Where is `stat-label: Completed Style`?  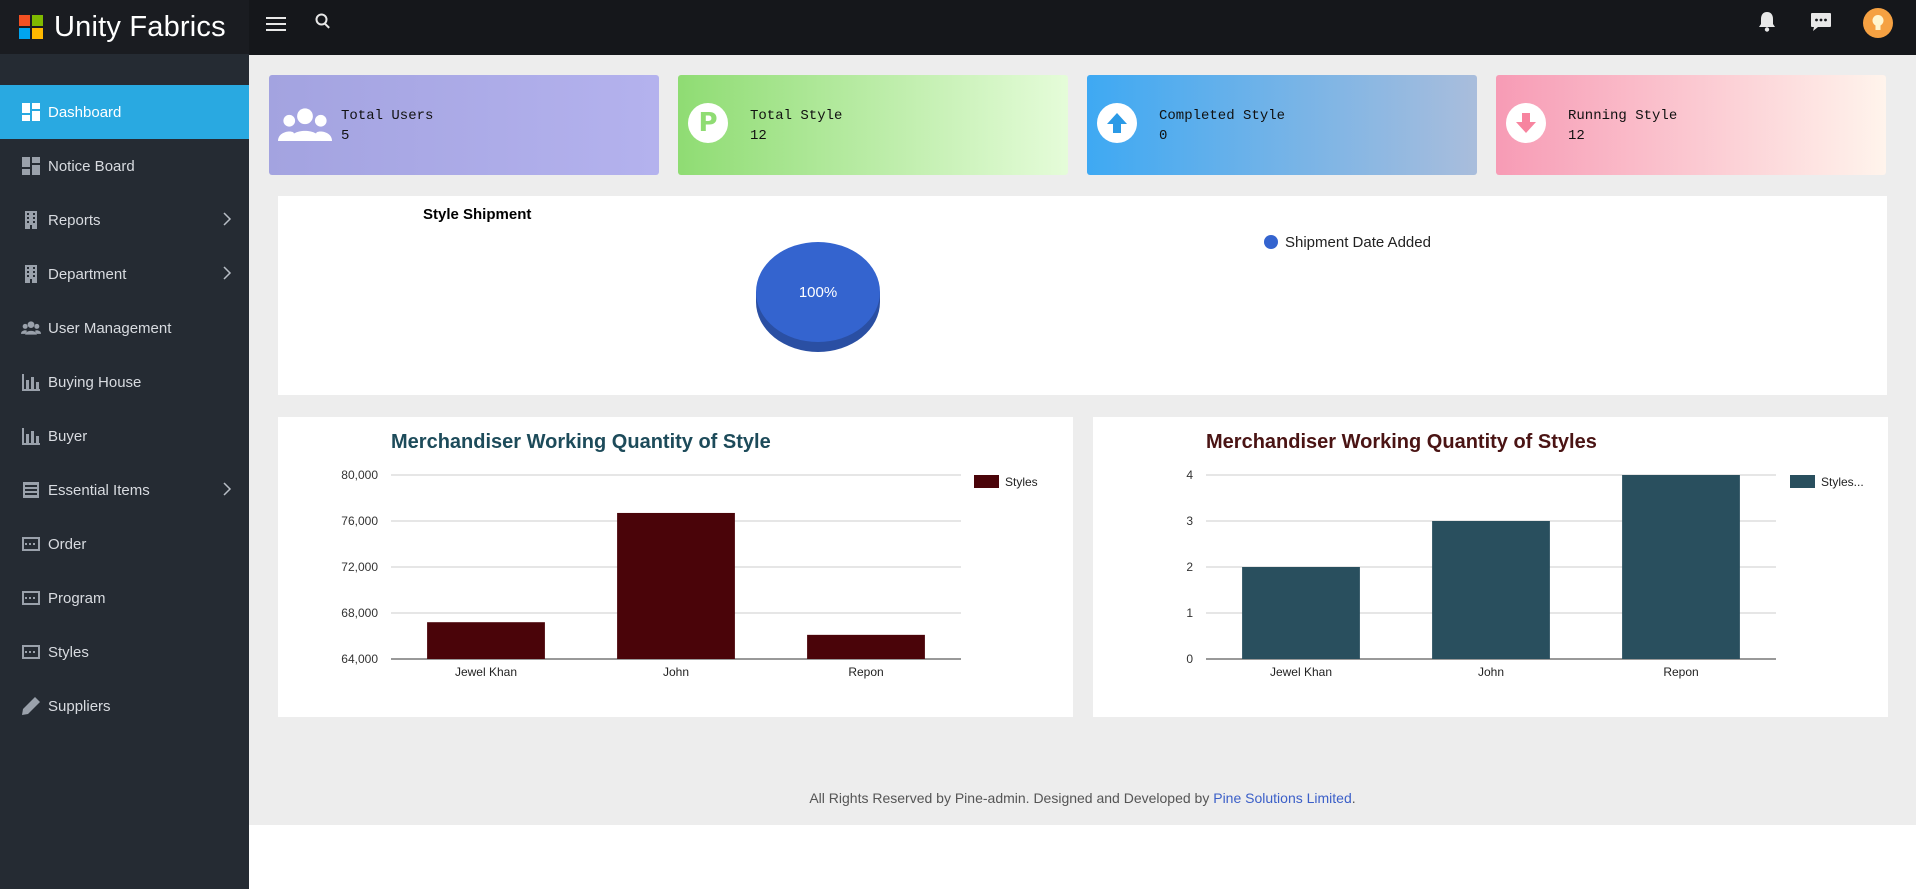 stat-label: Completed Style is located at coordinates (1222, 116).